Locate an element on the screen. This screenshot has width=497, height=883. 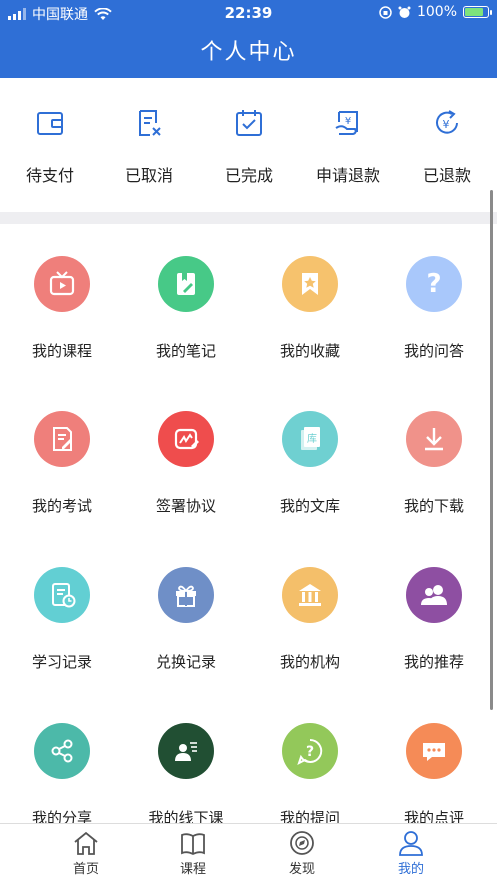
order-pending-payment: 待支付 is located at coordinates (50, 147).